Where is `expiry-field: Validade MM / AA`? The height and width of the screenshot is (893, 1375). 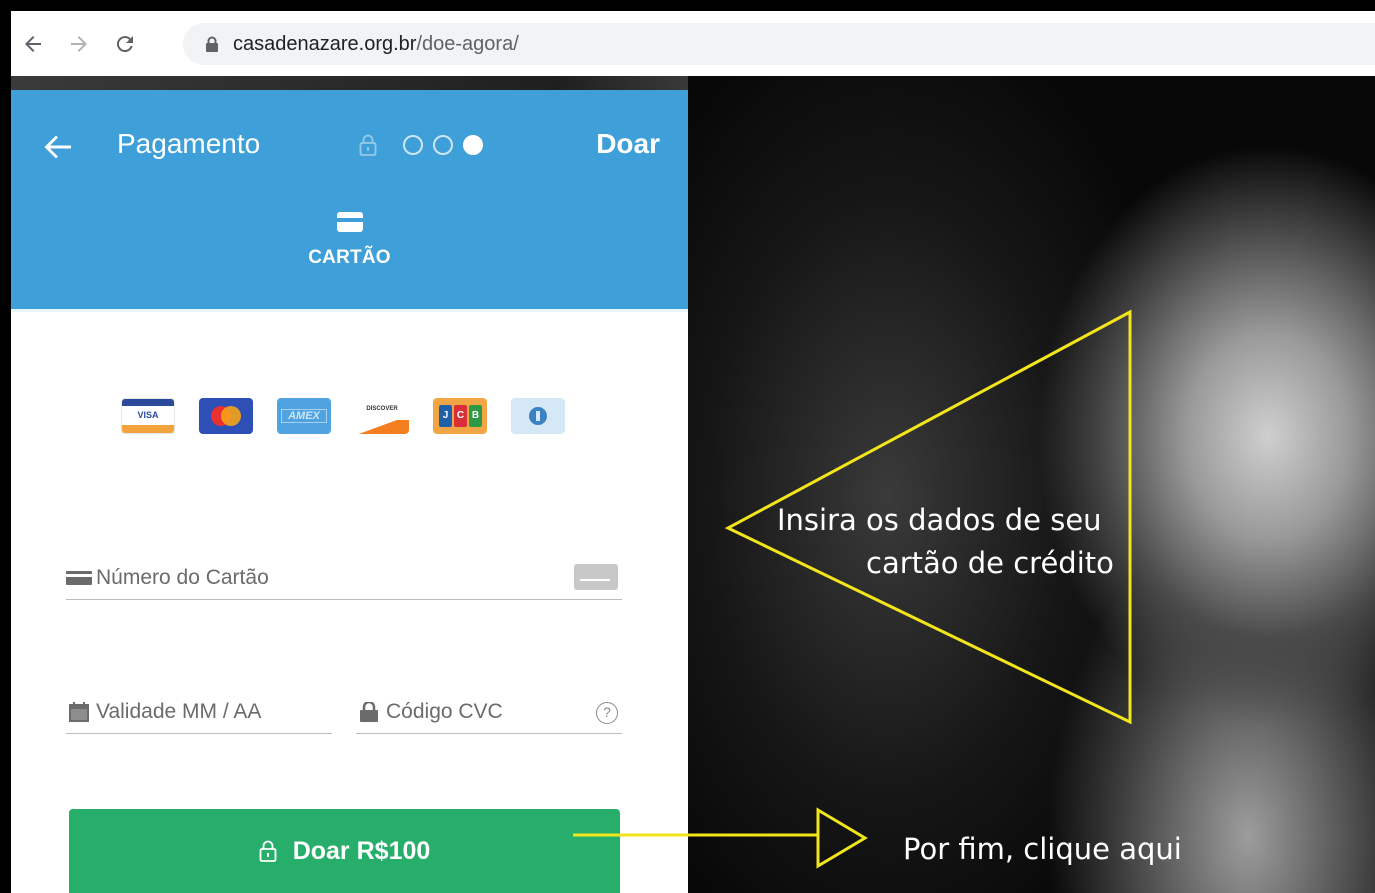 expiry-field: Validade MM / AA is located at coordinates (199, 712).